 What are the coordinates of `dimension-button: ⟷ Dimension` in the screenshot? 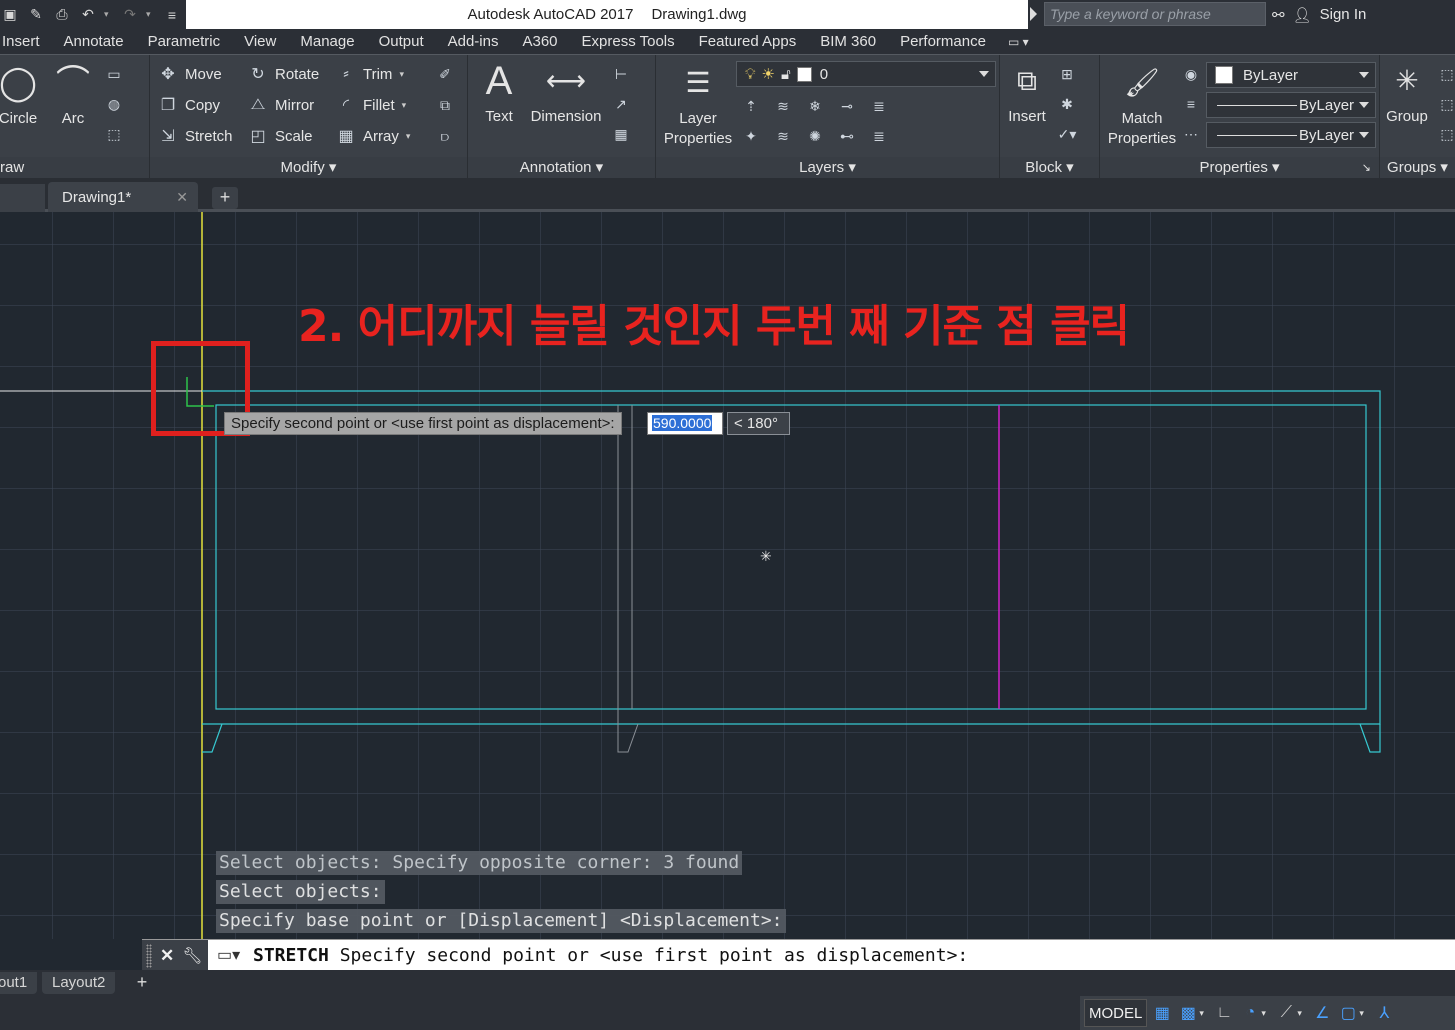 It's located at (566, 92).